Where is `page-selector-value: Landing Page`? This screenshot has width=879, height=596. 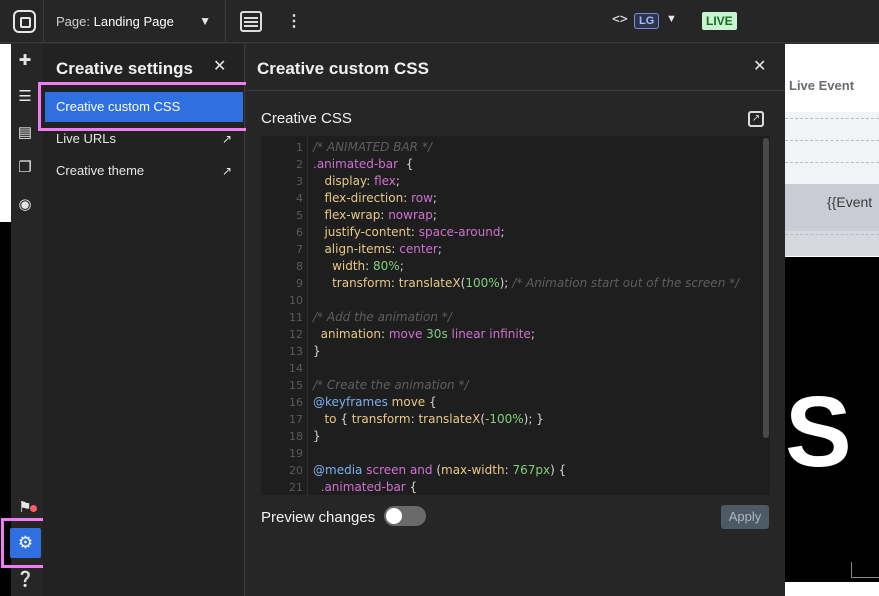
page-selector-value: Landing Page is located at coordinates (133, 21).